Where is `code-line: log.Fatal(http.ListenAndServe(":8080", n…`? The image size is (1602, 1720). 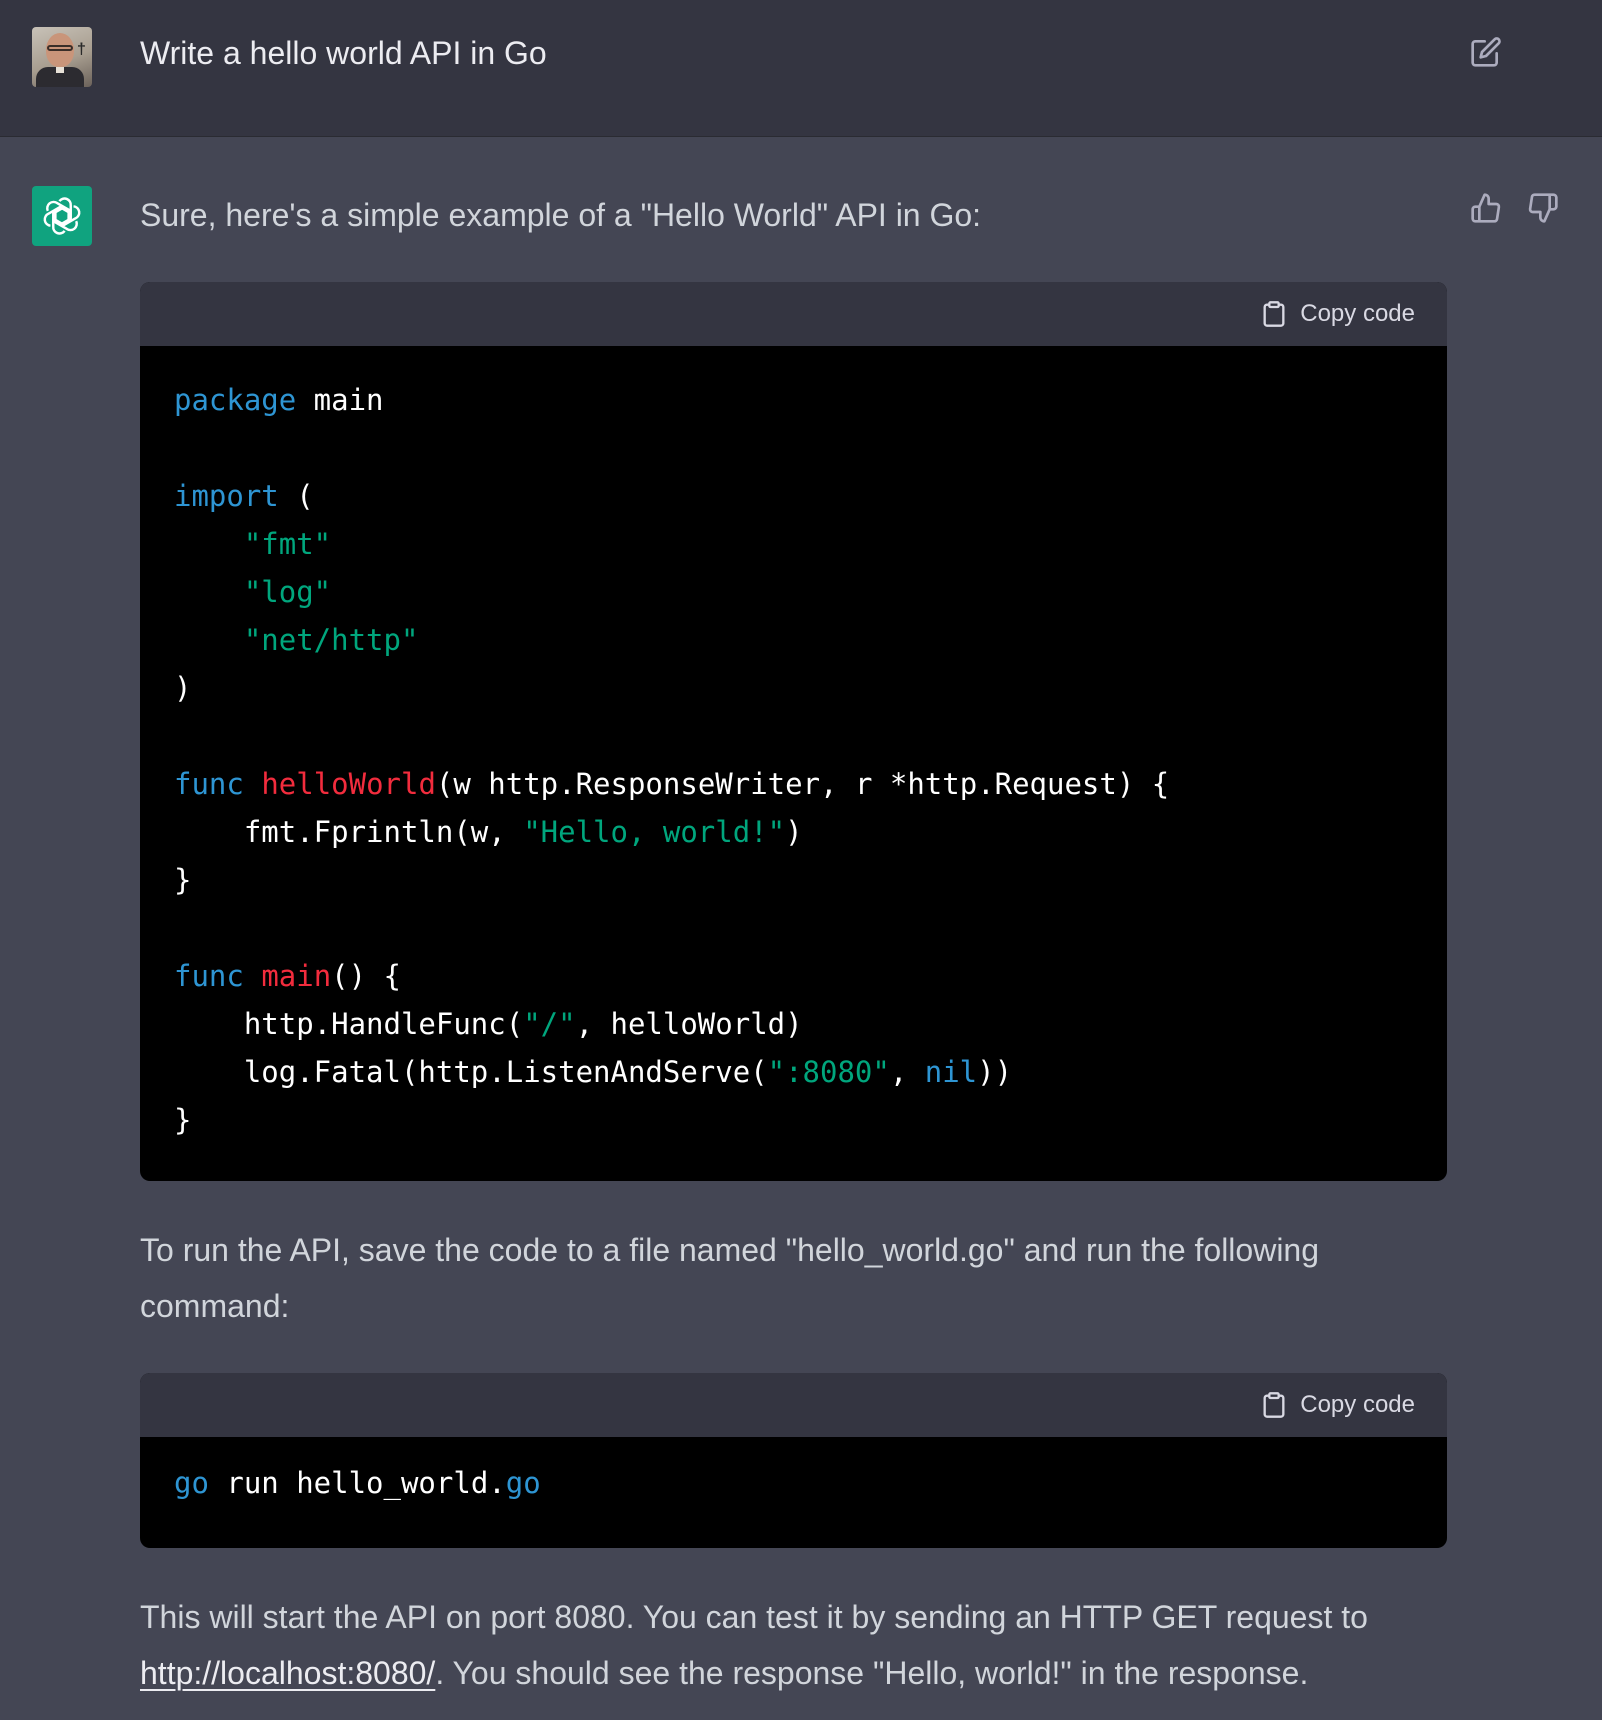 code-line: log.Fatal(http.ListenAndServe(":8080", n… is located at coordinates (793, 1072).